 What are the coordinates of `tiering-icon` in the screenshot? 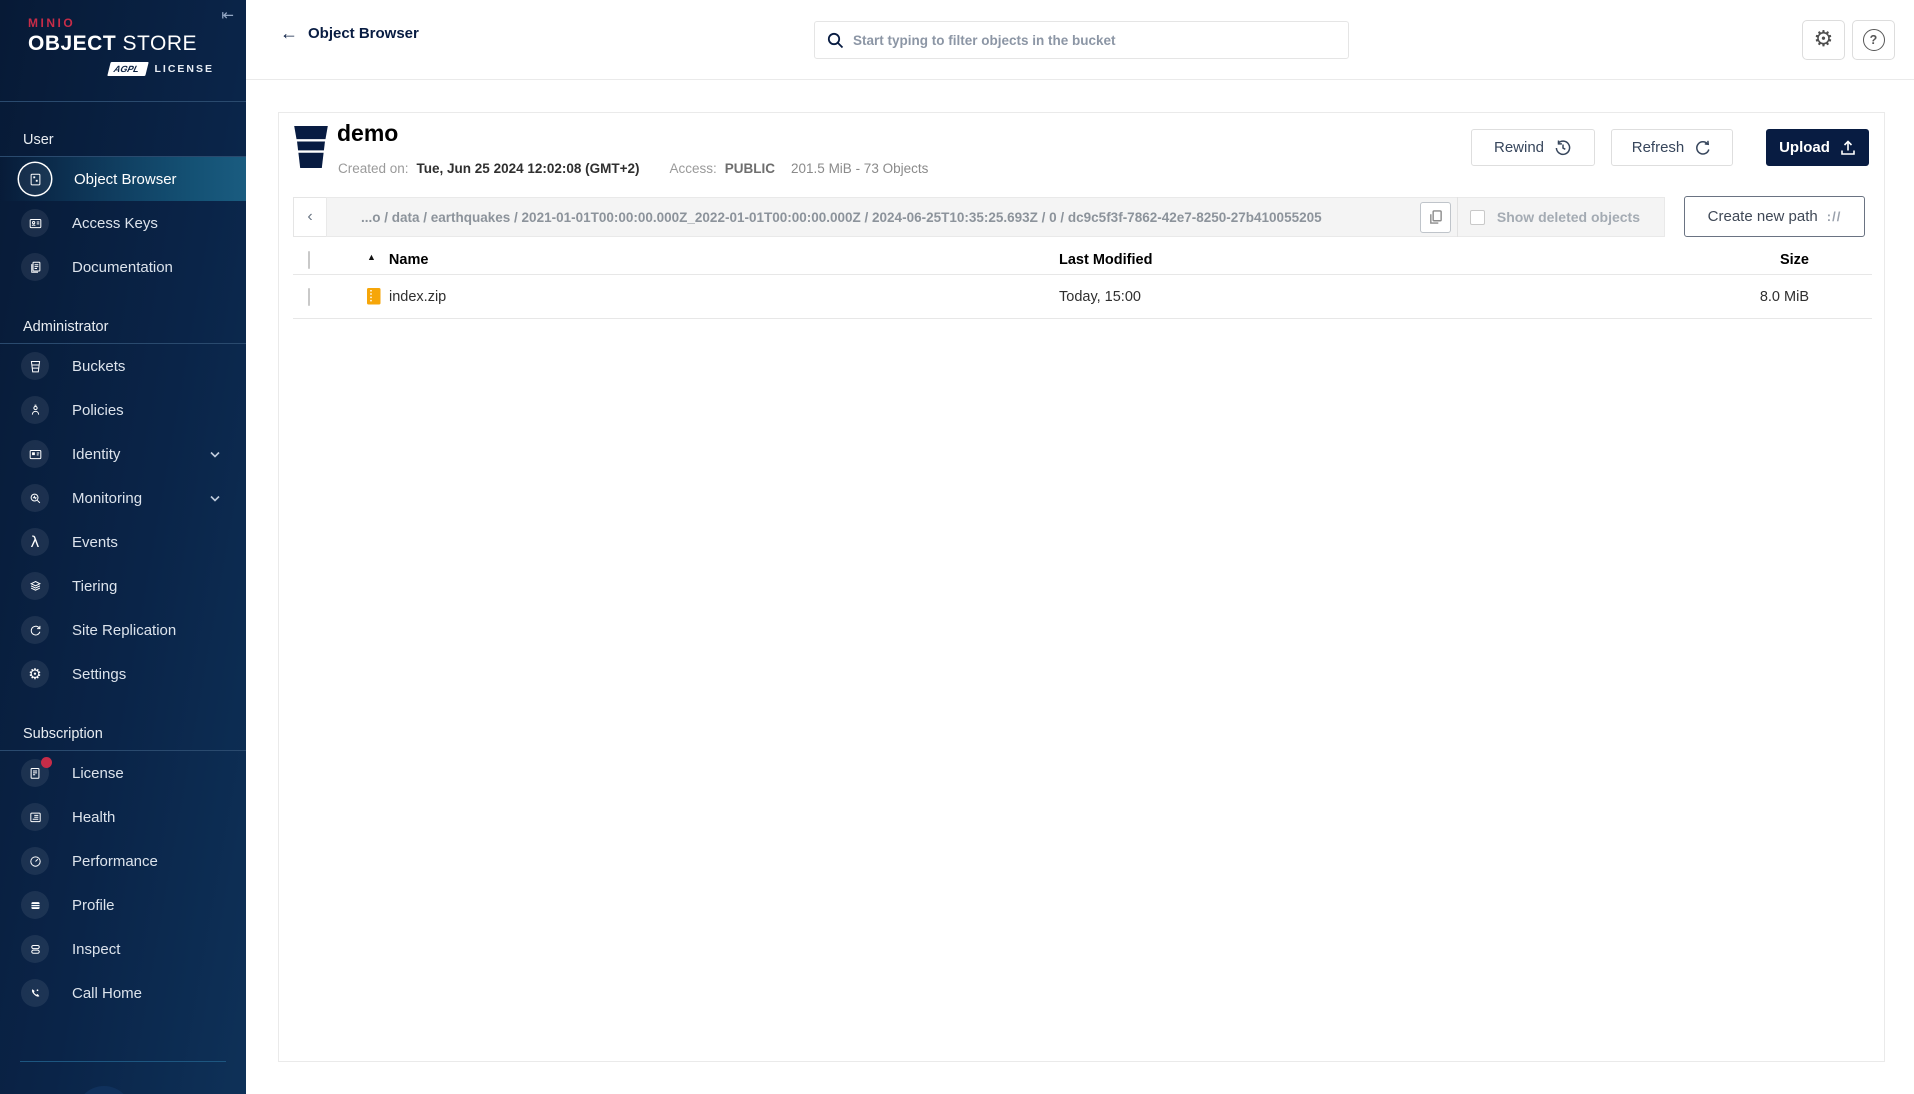 It's located at (35, 586).